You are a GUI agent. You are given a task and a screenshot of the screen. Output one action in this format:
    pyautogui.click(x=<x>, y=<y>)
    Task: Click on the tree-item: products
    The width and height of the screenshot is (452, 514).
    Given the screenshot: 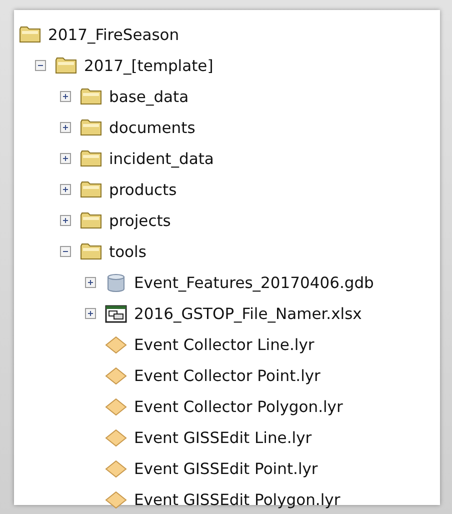 What is the action you would take?
    pyautogui.click(x=143, y=189)
    